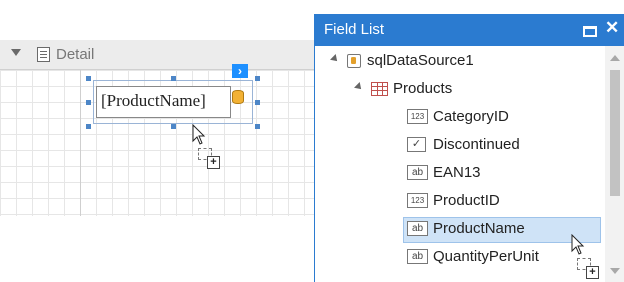 This screenshot has width=624, height=282. I want to click on table-icon, so click(379, 89).